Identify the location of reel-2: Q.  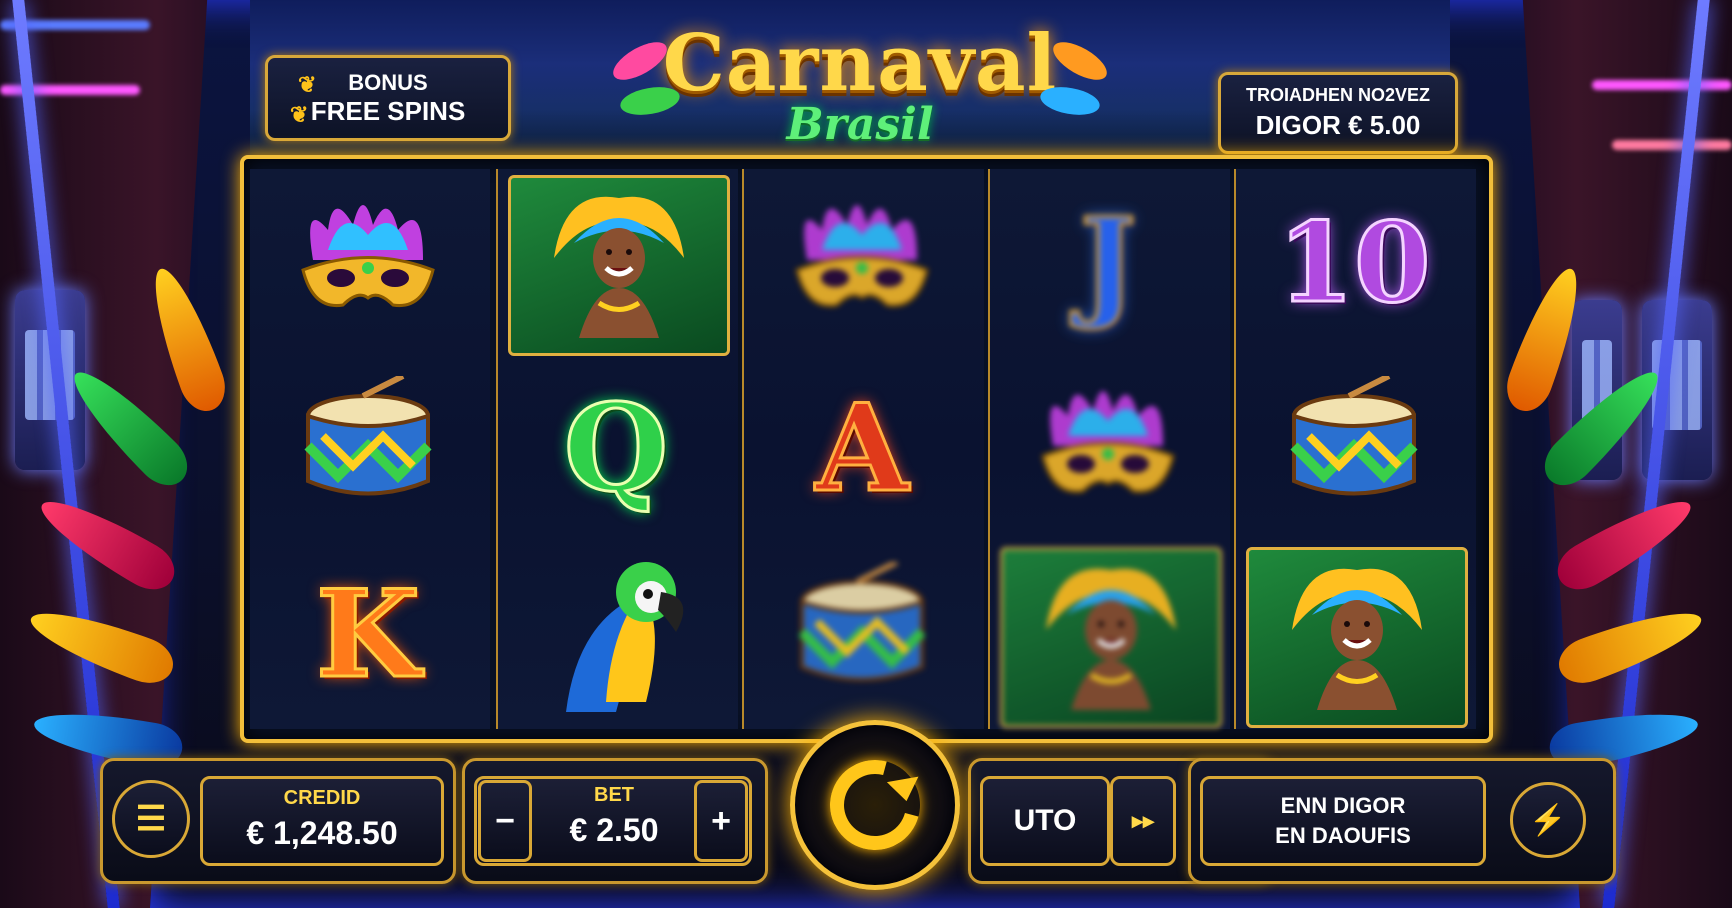
(617, 449).